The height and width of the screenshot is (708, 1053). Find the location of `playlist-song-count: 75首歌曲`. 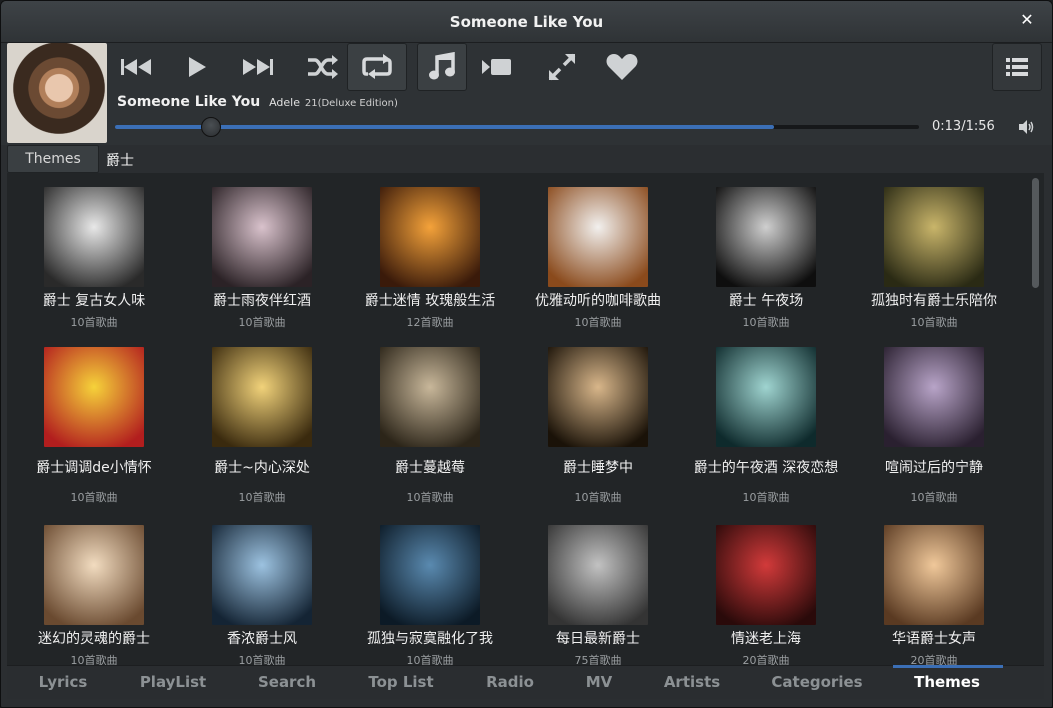

playlist-song-count: 75首歌曲 is located at coordinates (598, 659).